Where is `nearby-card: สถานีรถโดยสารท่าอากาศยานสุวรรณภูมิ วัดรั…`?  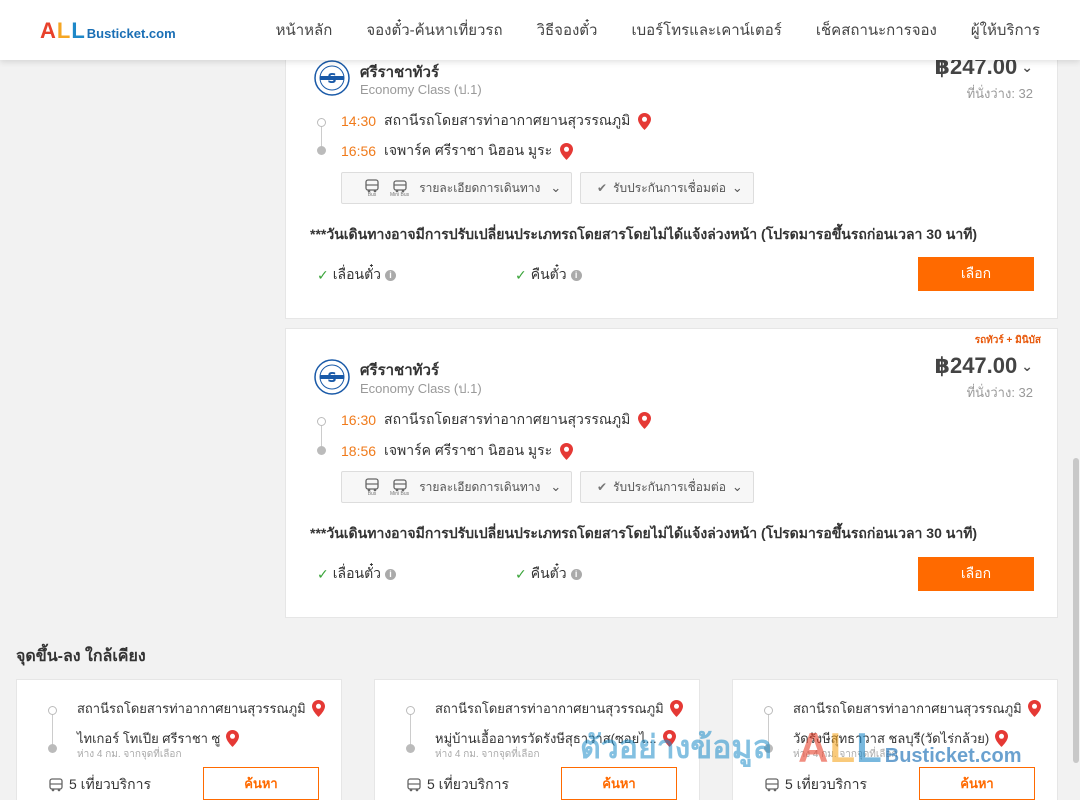
nearby-card: สถานีรถโดยสารท่าอากาศยานสุวรรณภูมิ วัดรั… is located at coordinates (895, 739).